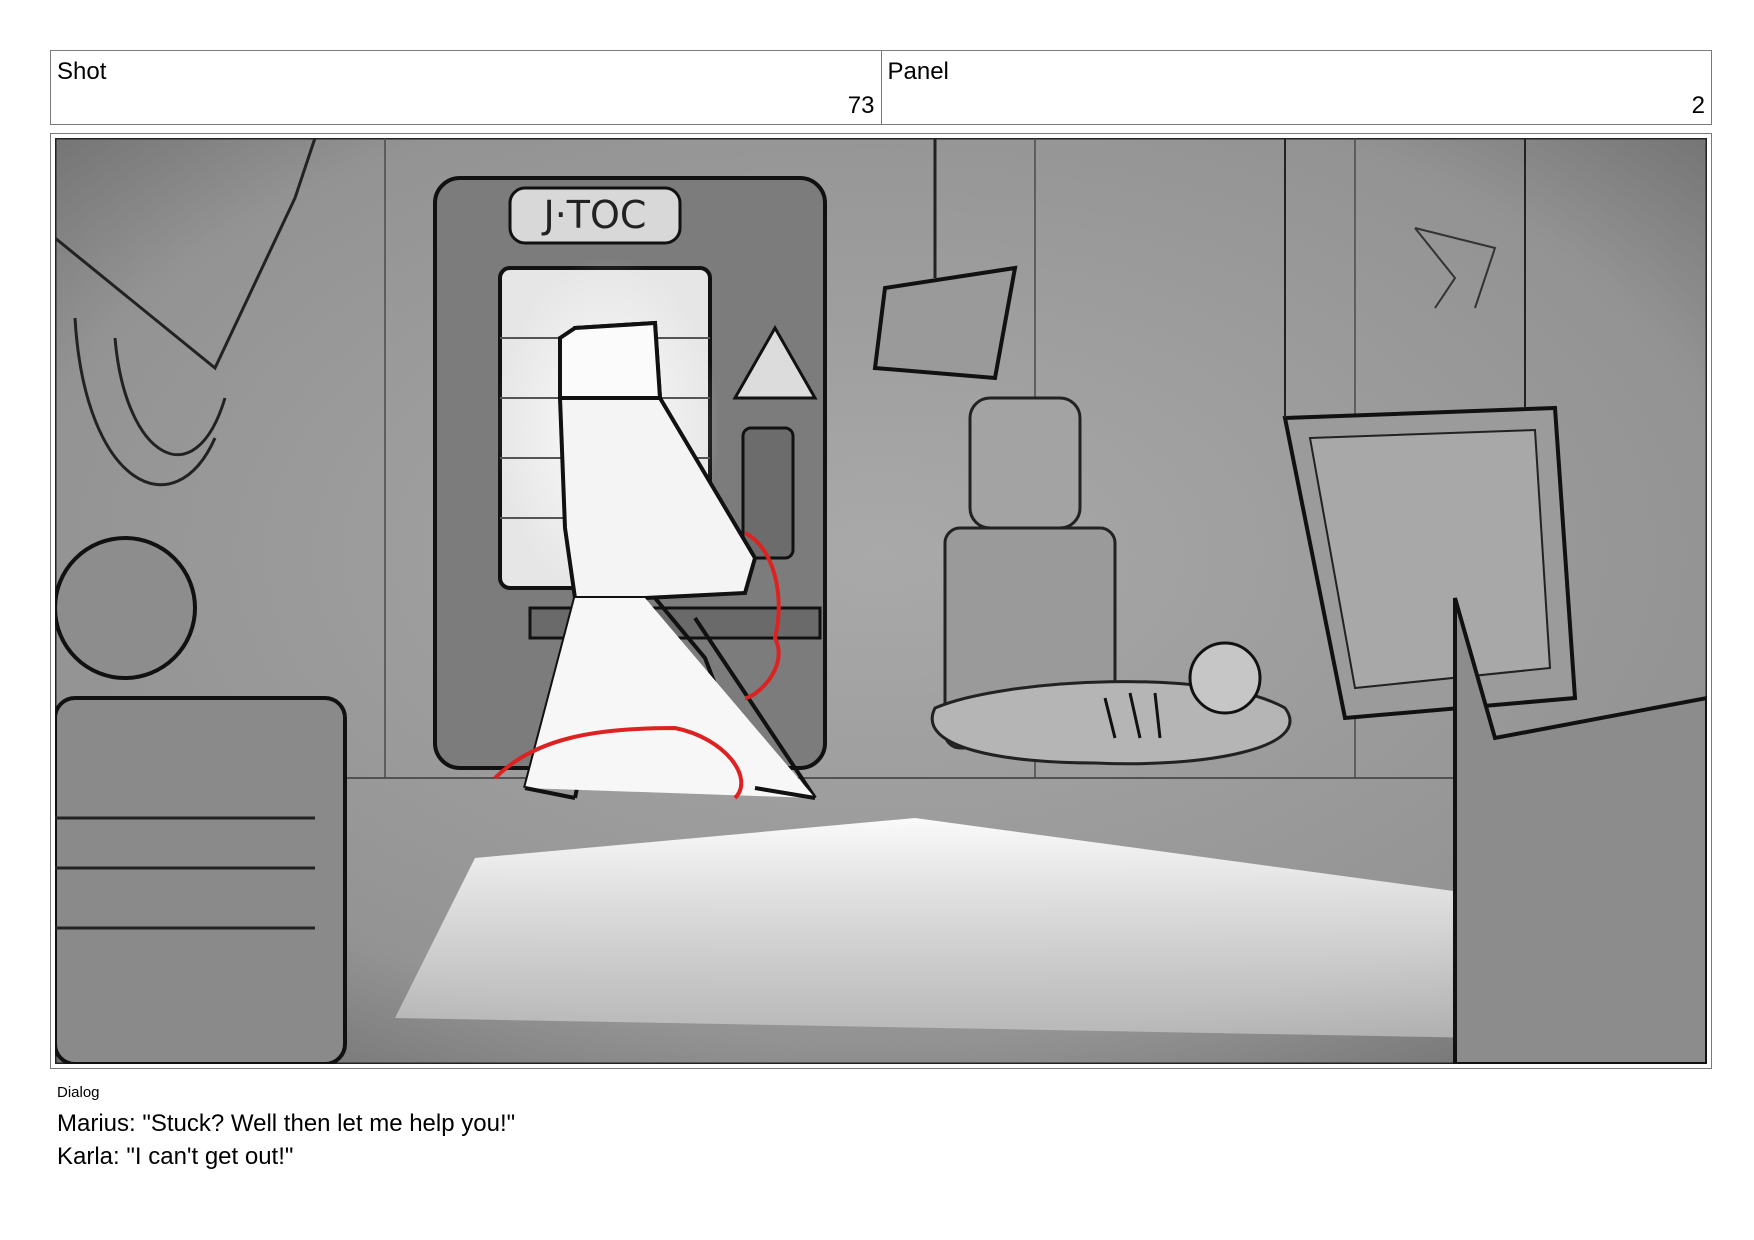 Image resolution: width=1754 pixels, height=1240 pixels. Describe the element at coordinates (82, 71) in the screenshot. I see `shot-label: Shot` at that location.